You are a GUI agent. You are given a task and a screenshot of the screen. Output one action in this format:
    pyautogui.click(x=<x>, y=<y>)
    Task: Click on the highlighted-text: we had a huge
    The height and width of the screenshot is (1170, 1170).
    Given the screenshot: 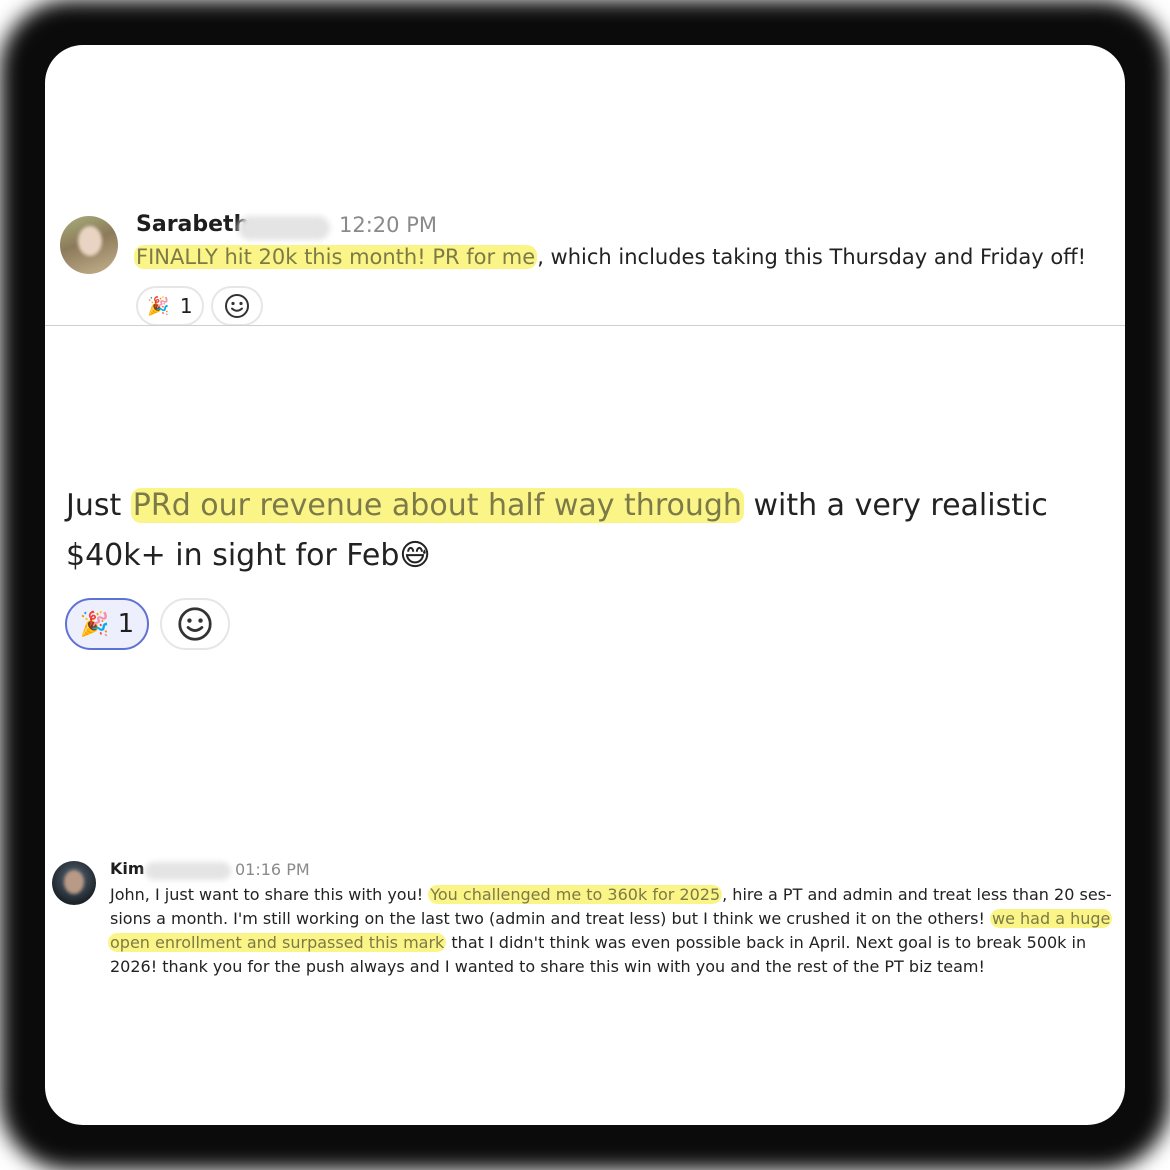 What is the action you would take?
    pyautogui.click(x=1051, y=918)
    